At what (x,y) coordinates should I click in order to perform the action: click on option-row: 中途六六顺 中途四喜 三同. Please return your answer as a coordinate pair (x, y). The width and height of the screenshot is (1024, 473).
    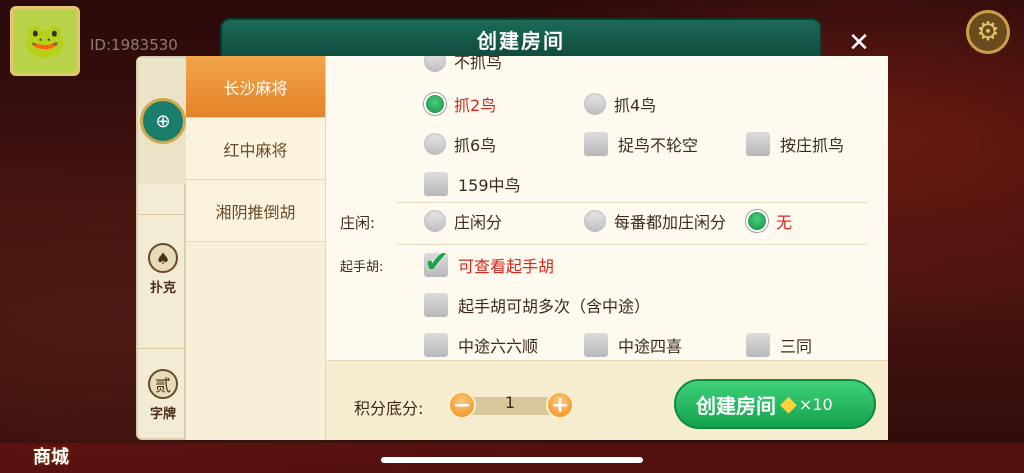
    Looking at the image, I should click on (606, 344).